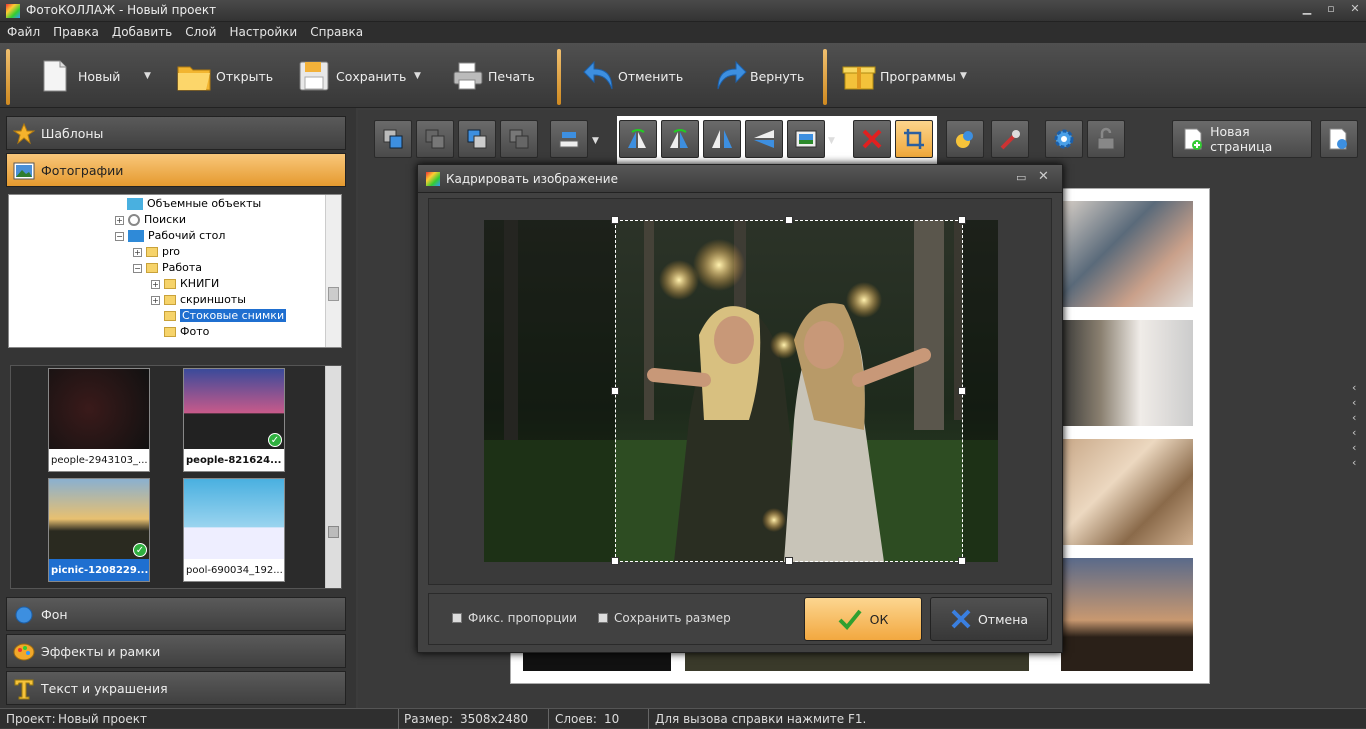  Describe the element at coordinates (595, 141) in the screenshot. I see `align-dropdown-icon: ▼` at that location.